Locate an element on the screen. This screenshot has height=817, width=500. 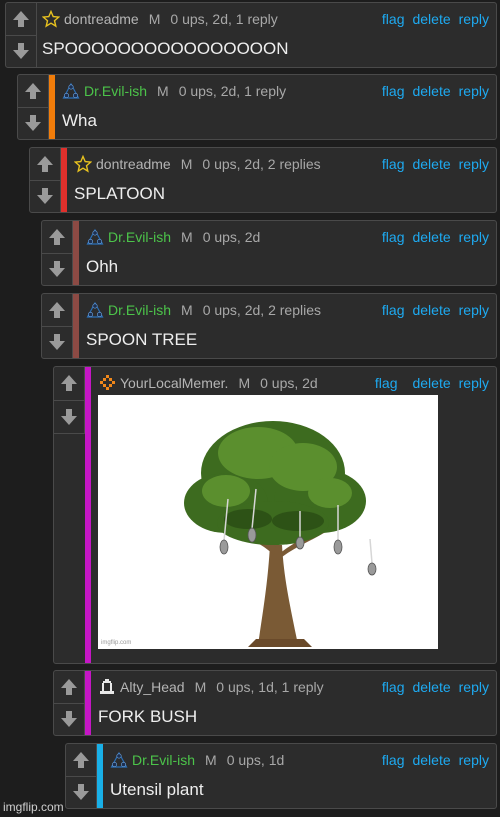
comment-text: SPLATOON is located at coordinates (120, 193).